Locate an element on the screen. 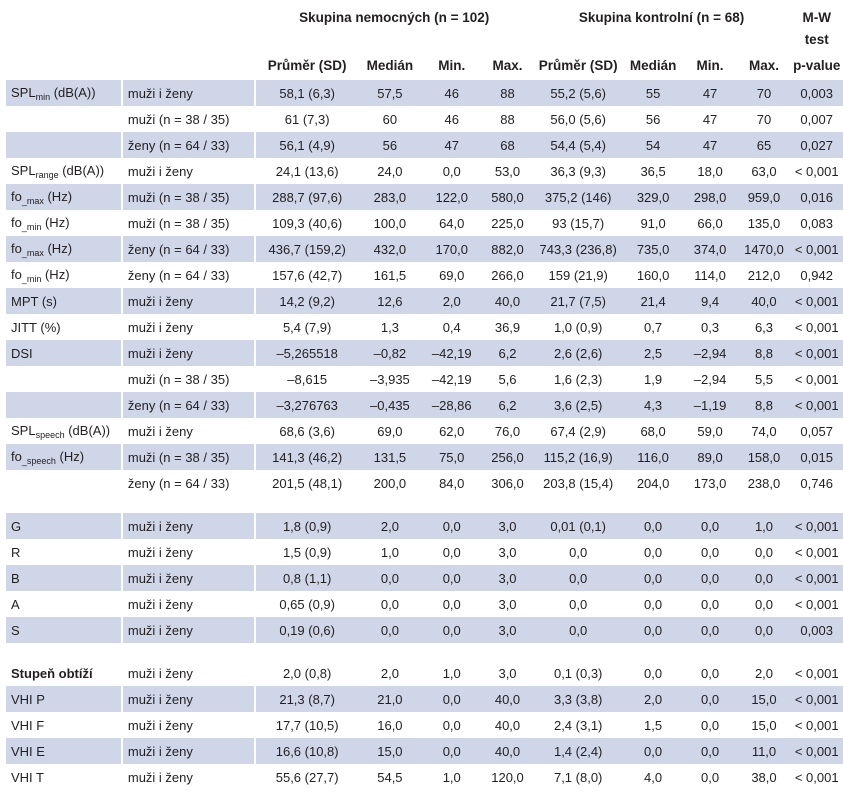 Image resolution: width=843 pixels, height=800 pixels. value-cell: 436,7 (159,2) is located at coordinates (307, 249).